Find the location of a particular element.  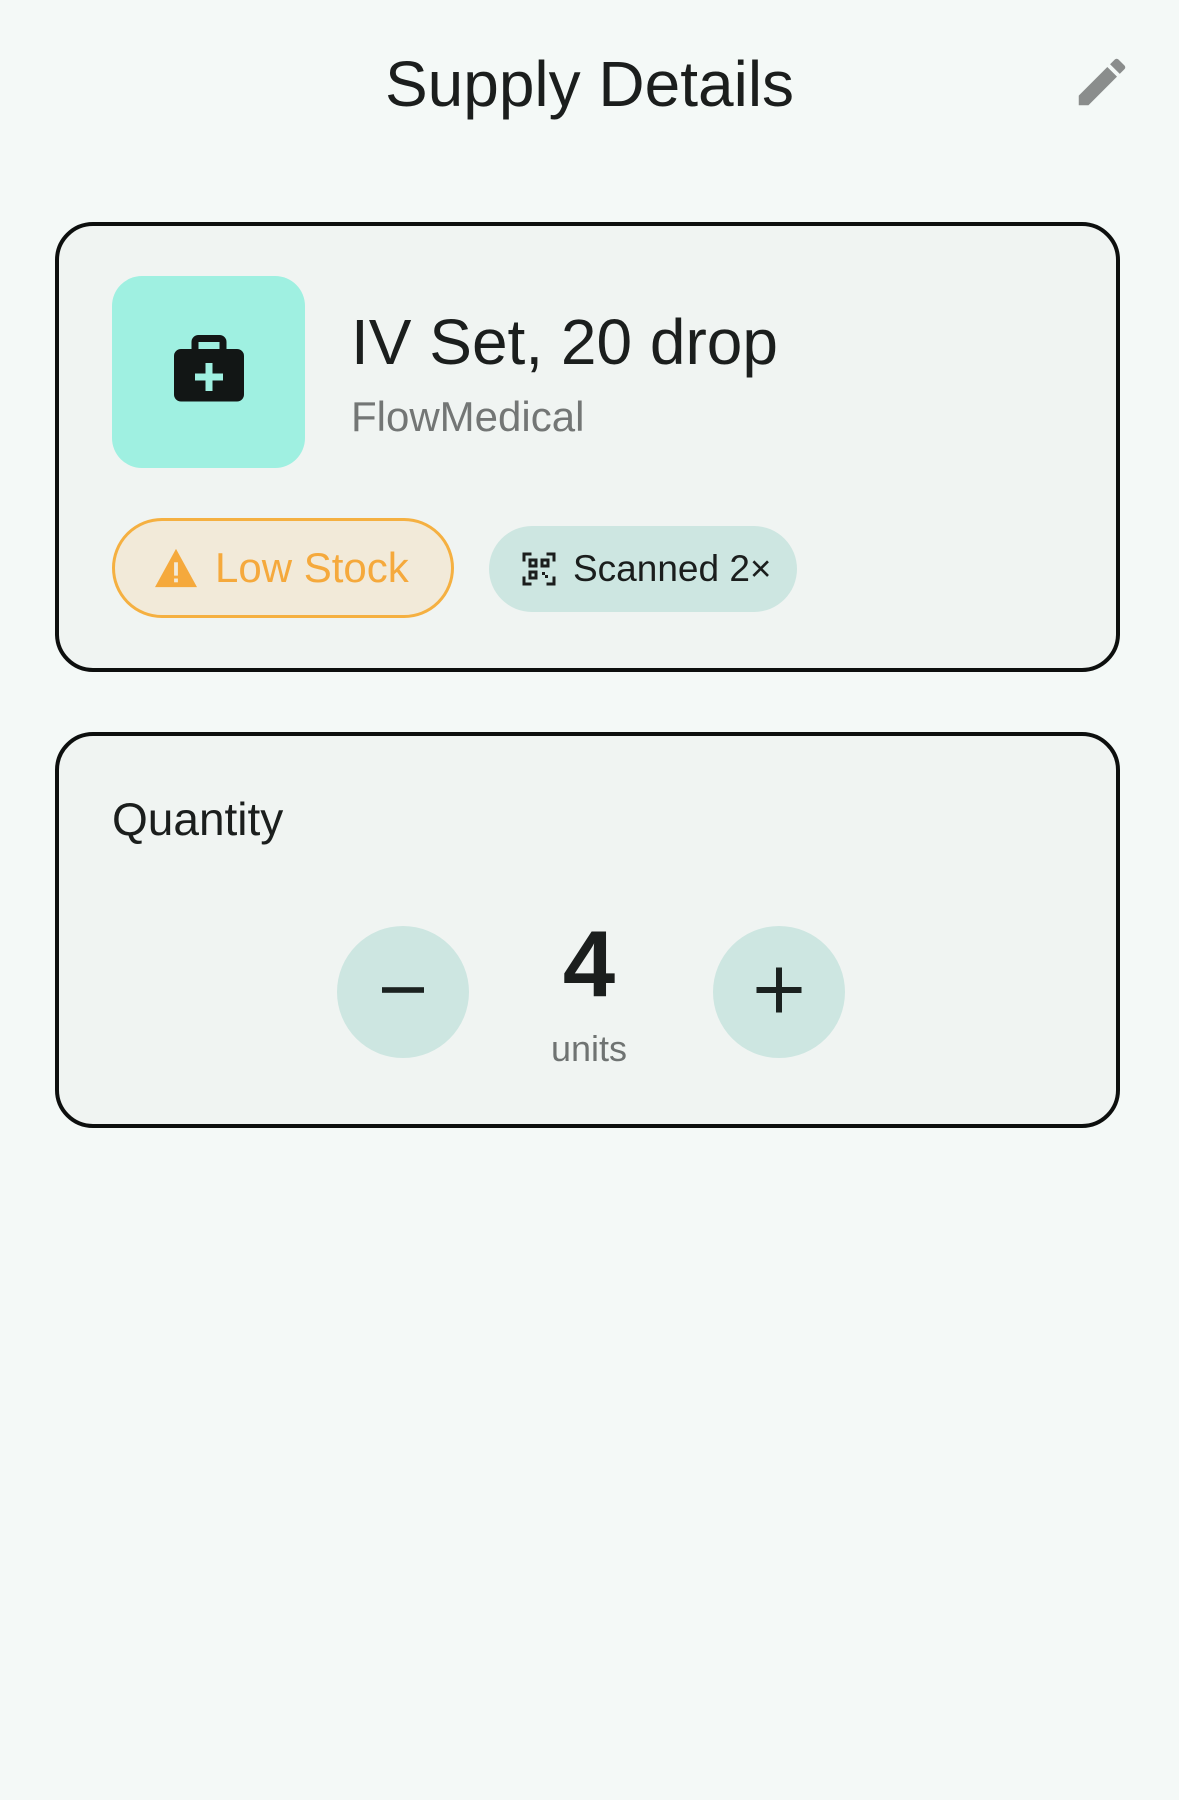

minus-icon is located at coordinates (403, 992).